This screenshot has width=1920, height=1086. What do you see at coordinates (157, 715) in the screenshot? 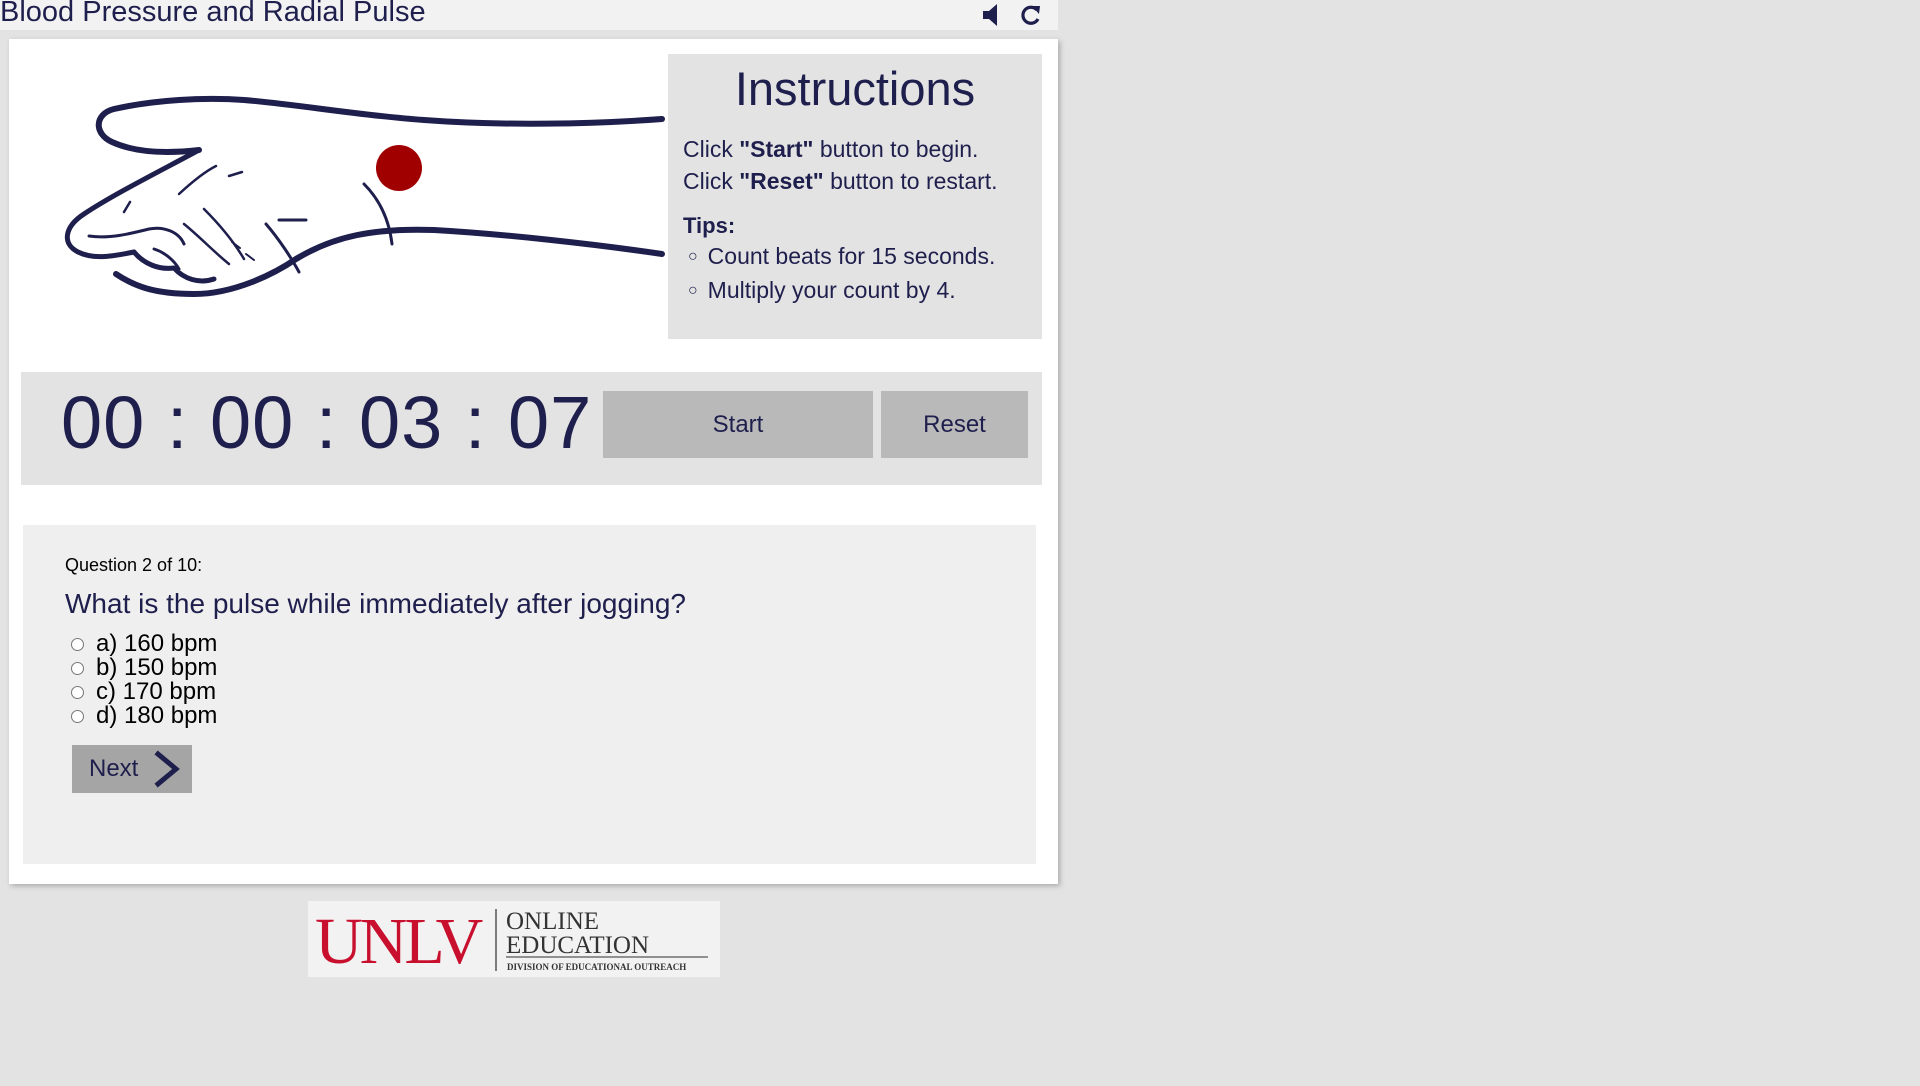
I see `answer-label: d) 180 bpm` at bounding box center [157, 715].